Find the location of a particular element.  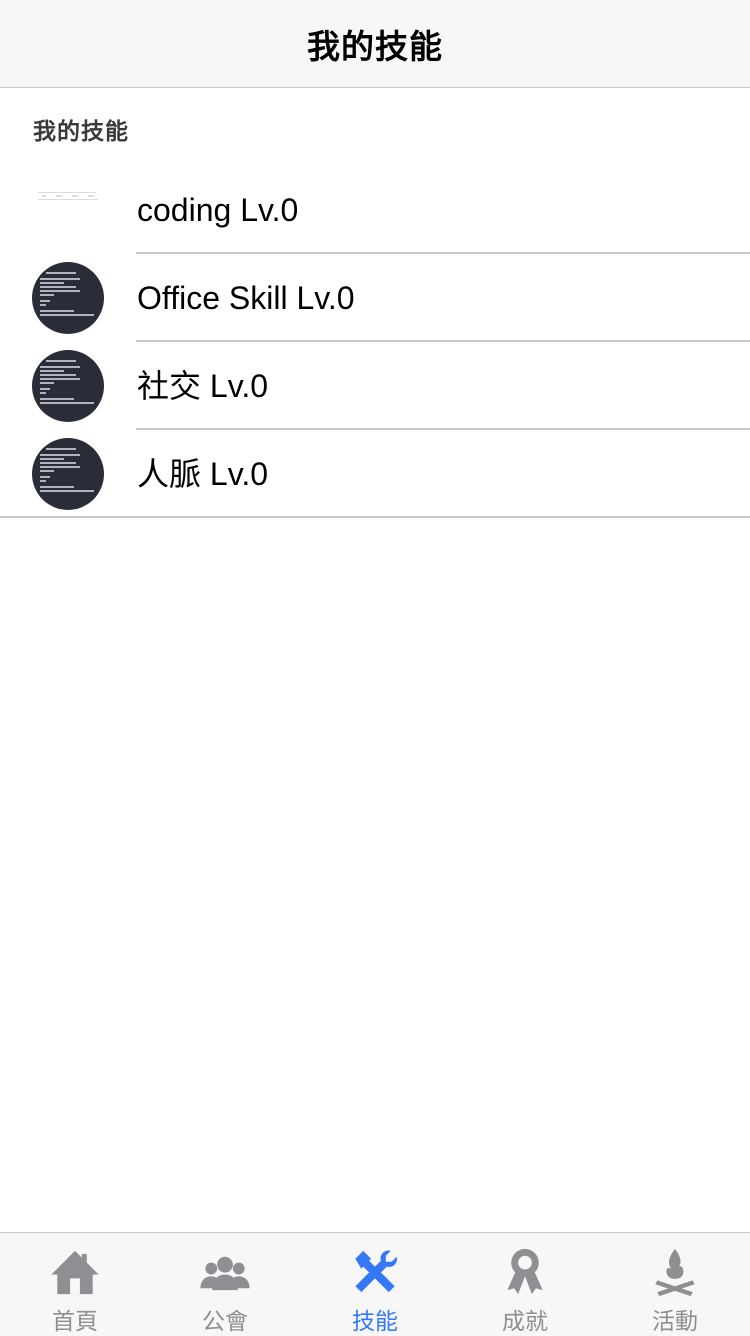

tools-icon is located at coordinates (376, 1271).